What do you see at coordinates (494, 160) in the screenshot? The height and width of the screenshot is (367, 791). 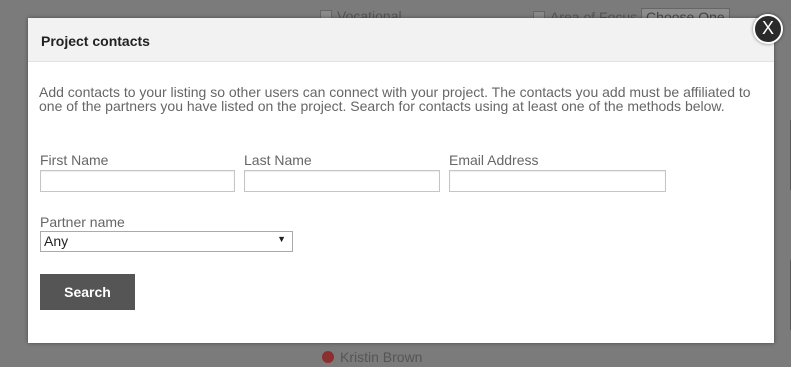 I see `email-address-label: Email Address` at bounding box center [494, 160].